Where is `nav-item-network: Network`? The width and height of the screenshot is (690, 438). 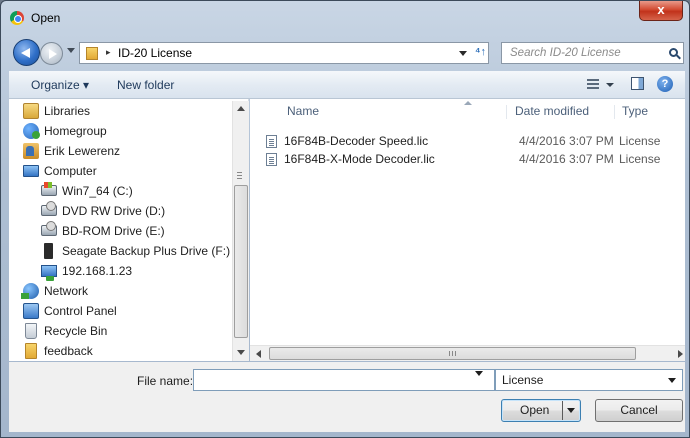
nav-item-network: Network is located at coordinates (55, 290).